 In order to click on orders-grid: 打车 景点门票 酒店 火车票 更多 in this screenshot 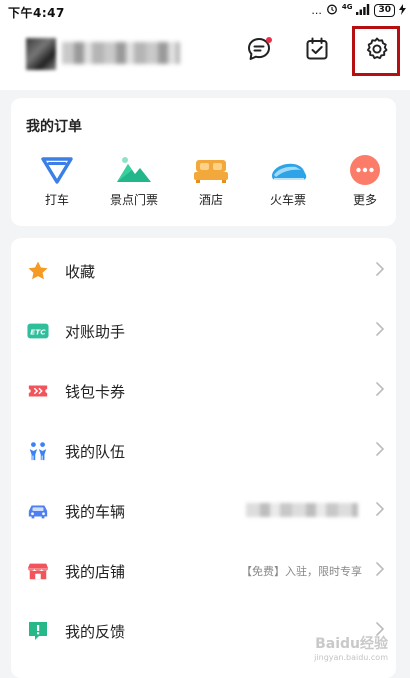, I will do `click(203, 184)`.